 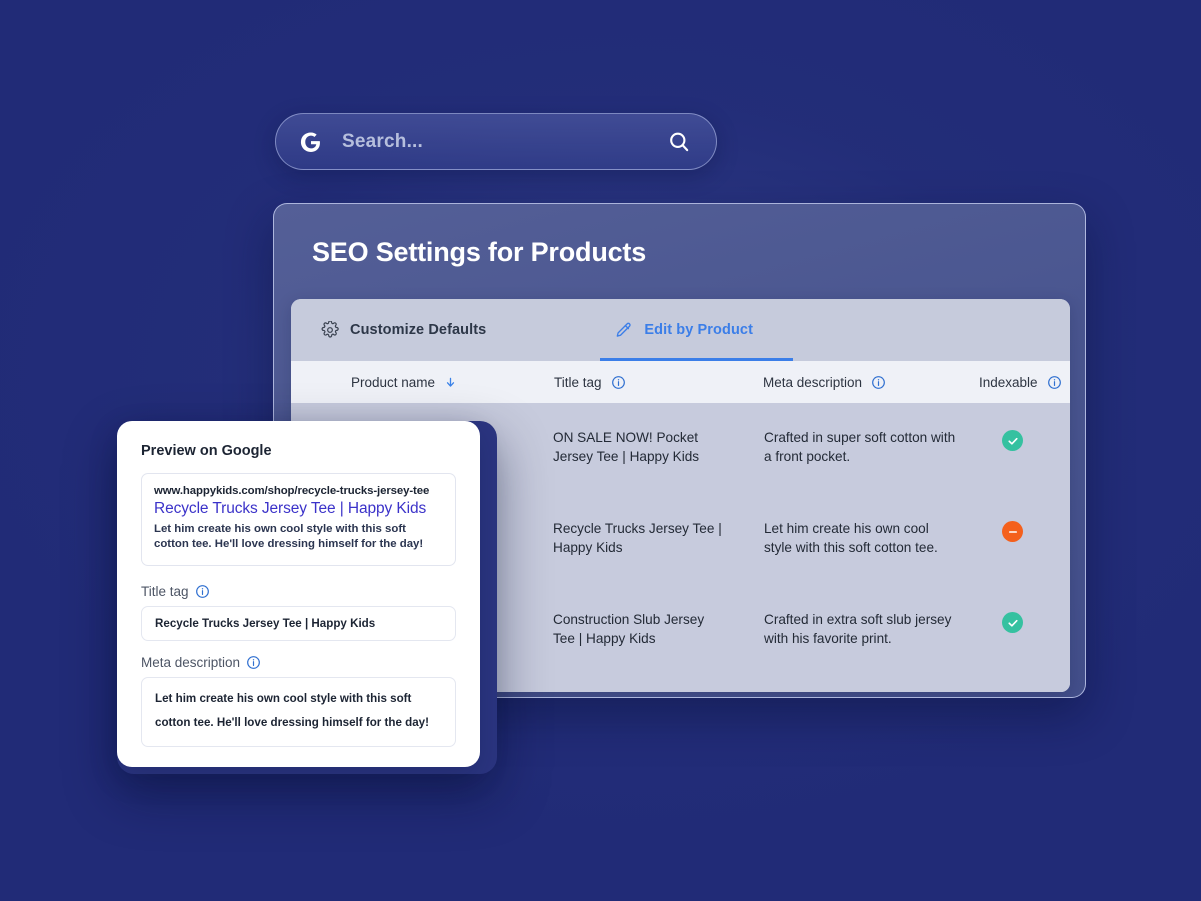 I want to click on arrow-down-icon, so click(x=450, y=382).